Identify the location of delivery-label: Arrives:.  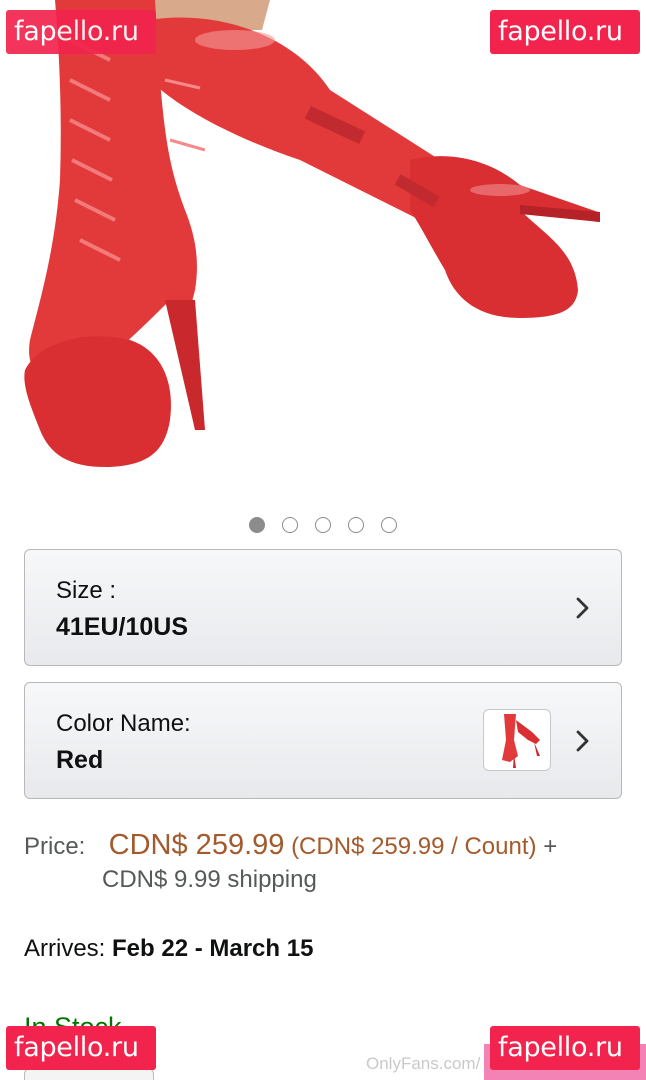
(65, 948).